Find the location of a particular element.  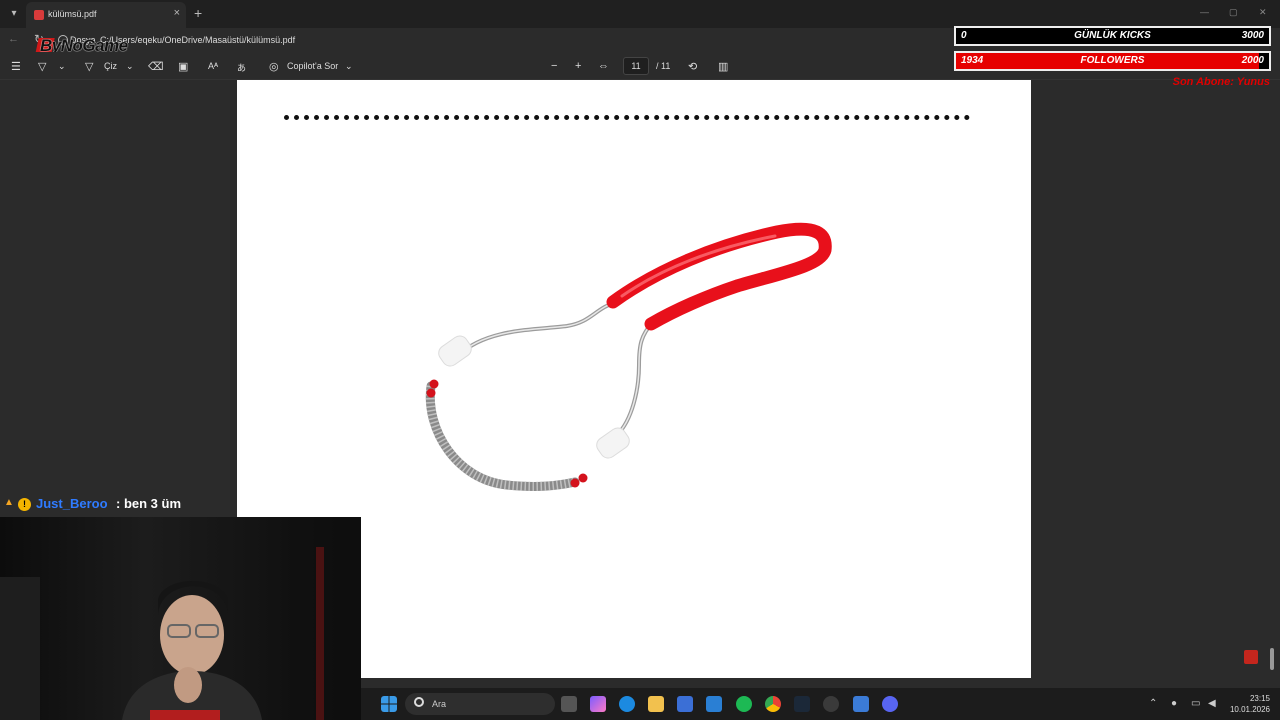

mail-icon is located at coordinates (714, 704).